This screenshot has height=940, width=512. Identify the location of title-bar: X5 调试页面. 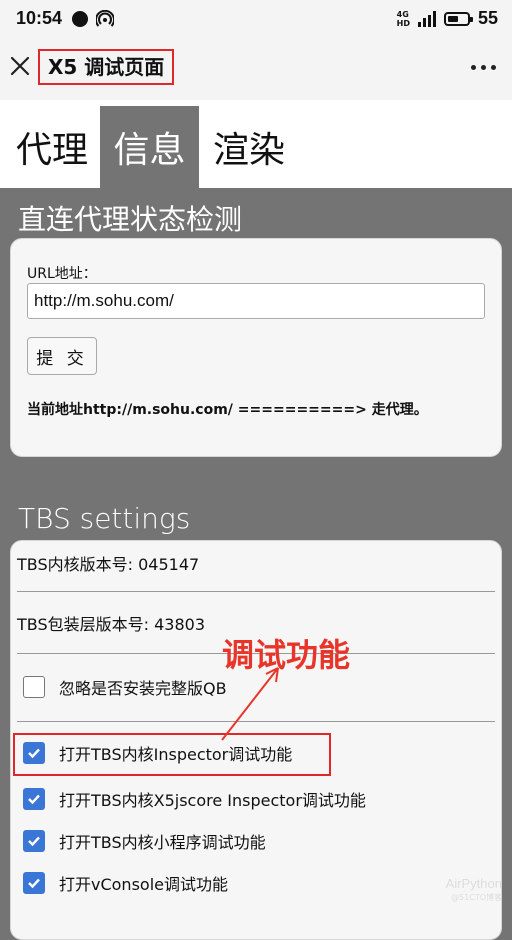
(256, 69).